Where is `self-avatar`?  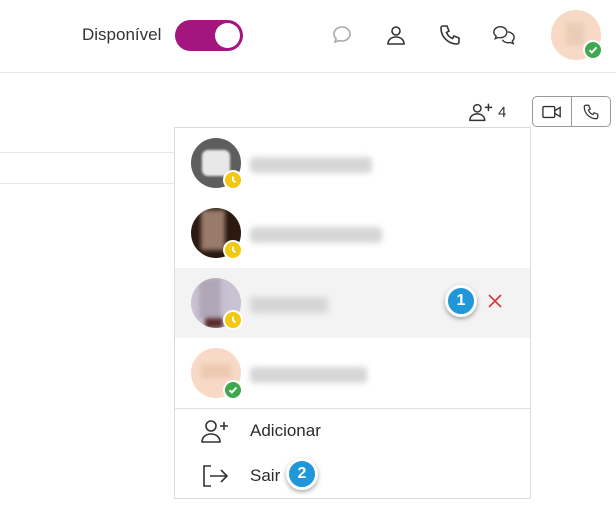
self-avatar is located at coordinates (577, 35).